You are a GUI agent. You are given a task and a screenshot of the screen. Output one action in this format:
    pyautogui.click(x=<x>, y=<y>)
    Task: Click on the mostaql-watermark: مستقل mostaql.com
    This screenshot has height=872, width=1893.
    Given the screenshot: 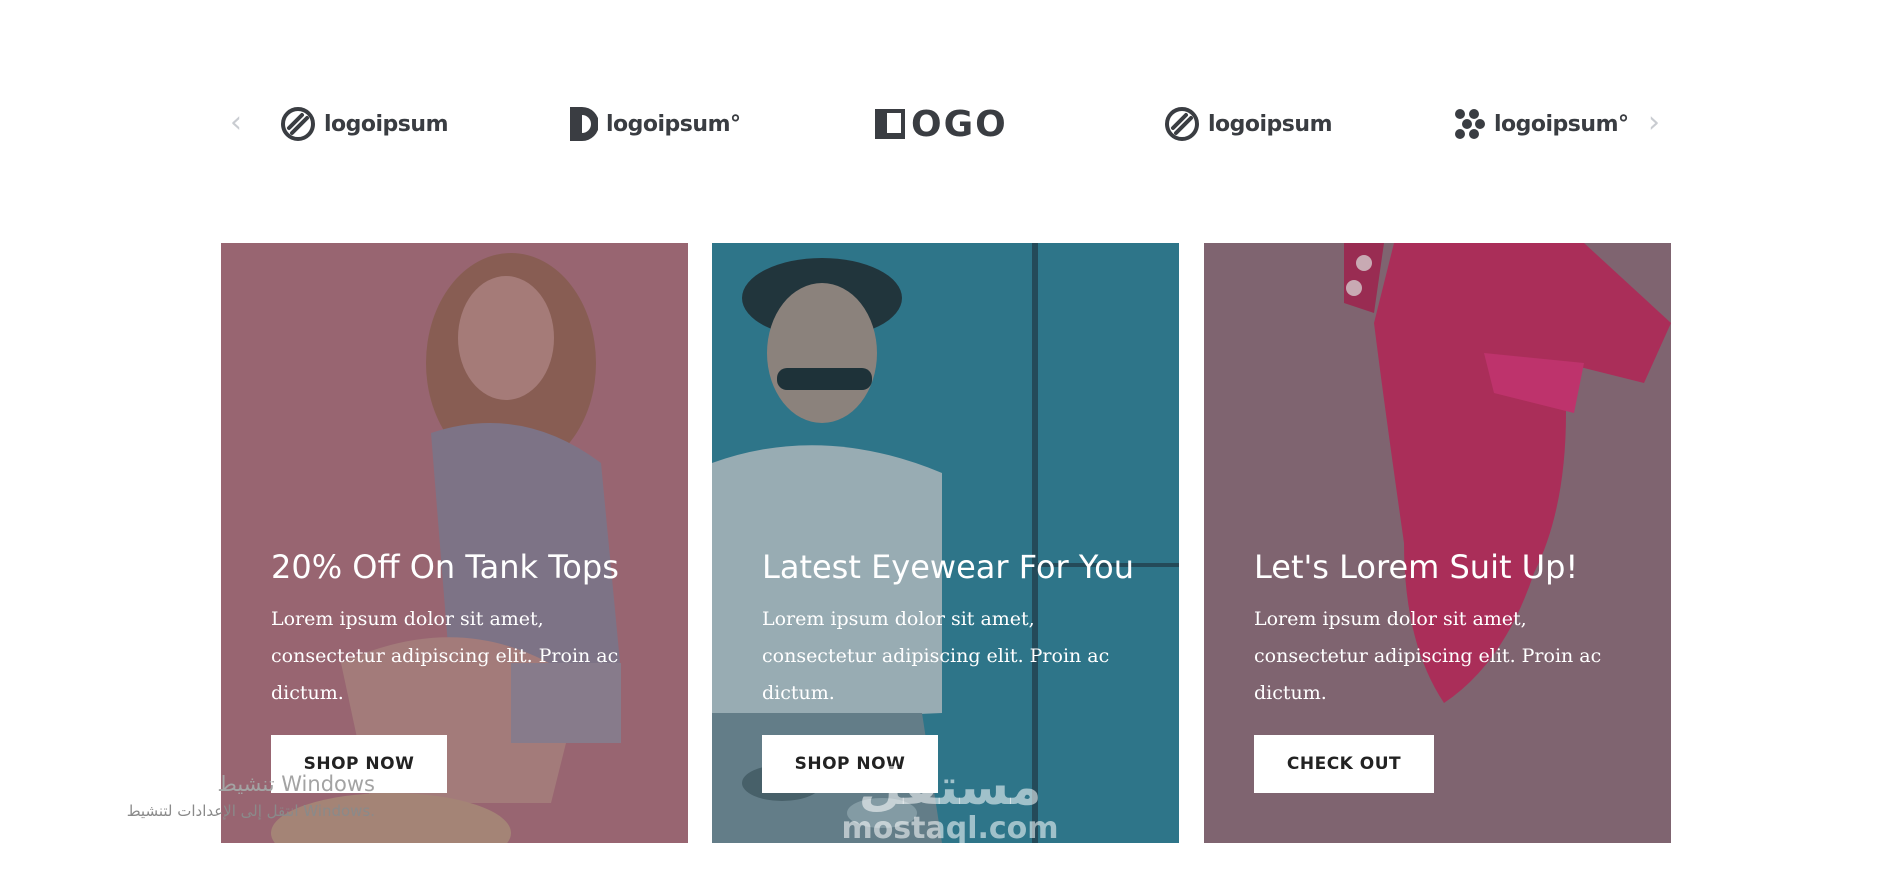 What is the action you would take?
    pyautogui.click(x=950, y=802)
    